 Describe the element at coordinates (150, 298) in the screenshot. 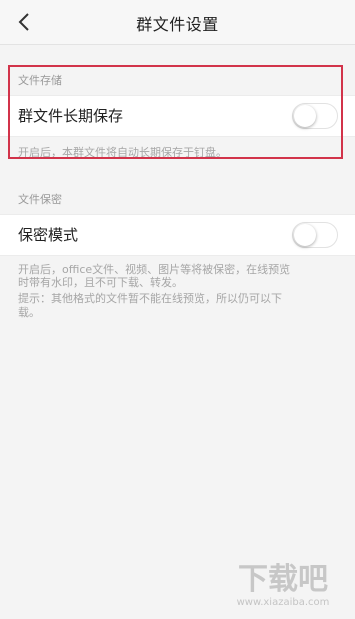

I see `secret-hint-line-3: 提示：其他格式的文件暂不能在线预览，所以仍可以下` at that location.